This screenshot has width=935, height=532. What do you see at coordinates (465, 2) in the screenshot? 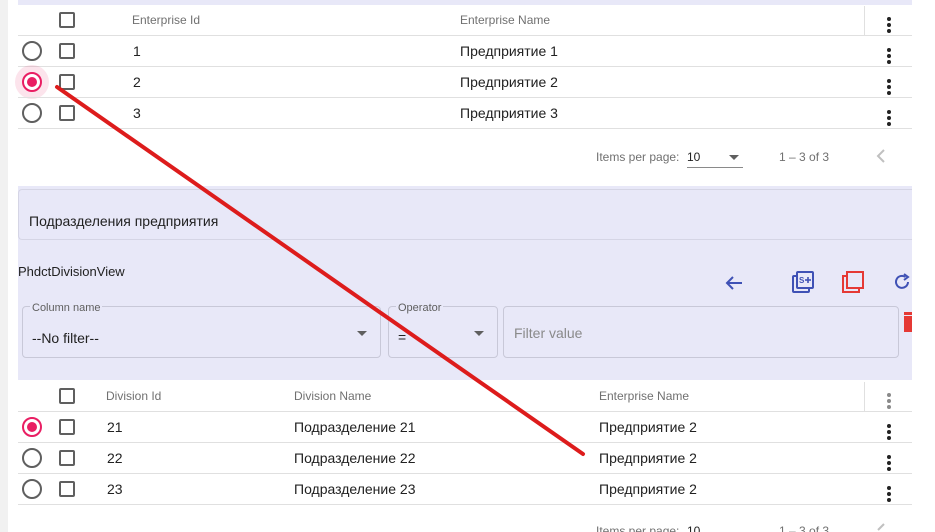
I see `table-top-bar` at bounding box center [465, 2].